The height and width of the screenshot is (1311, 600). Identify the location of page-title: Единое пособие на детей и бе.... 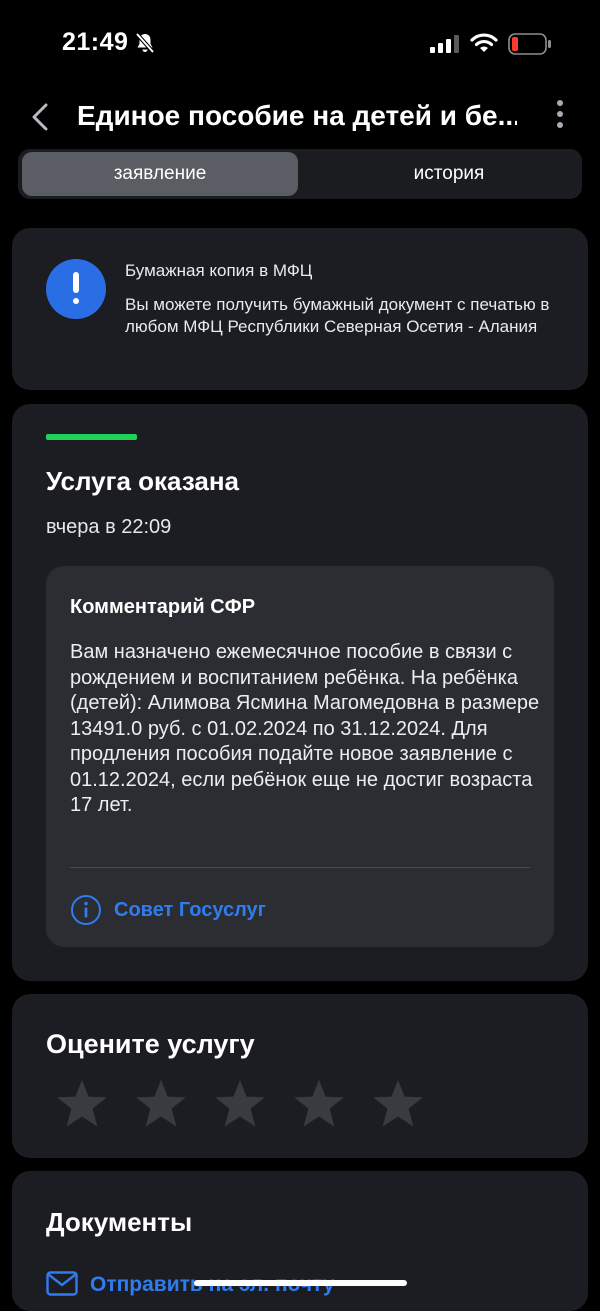
(297, 115).